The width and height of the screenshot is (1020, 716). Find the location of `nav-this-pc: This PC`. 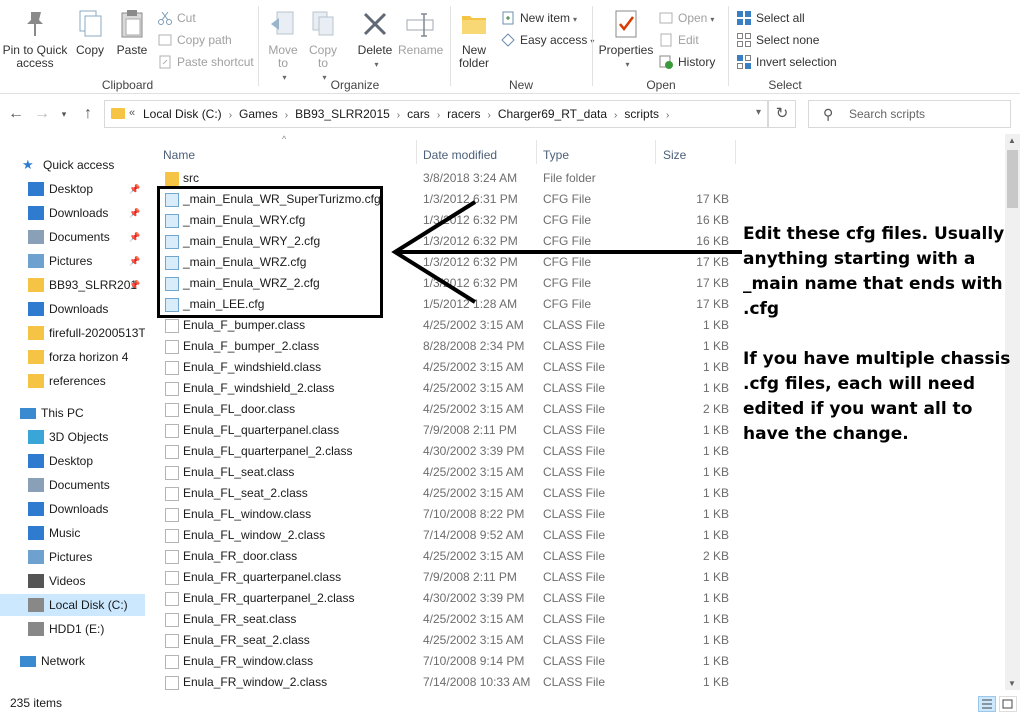

nav-this-pc: This PC is located at coordinates (72, 413).